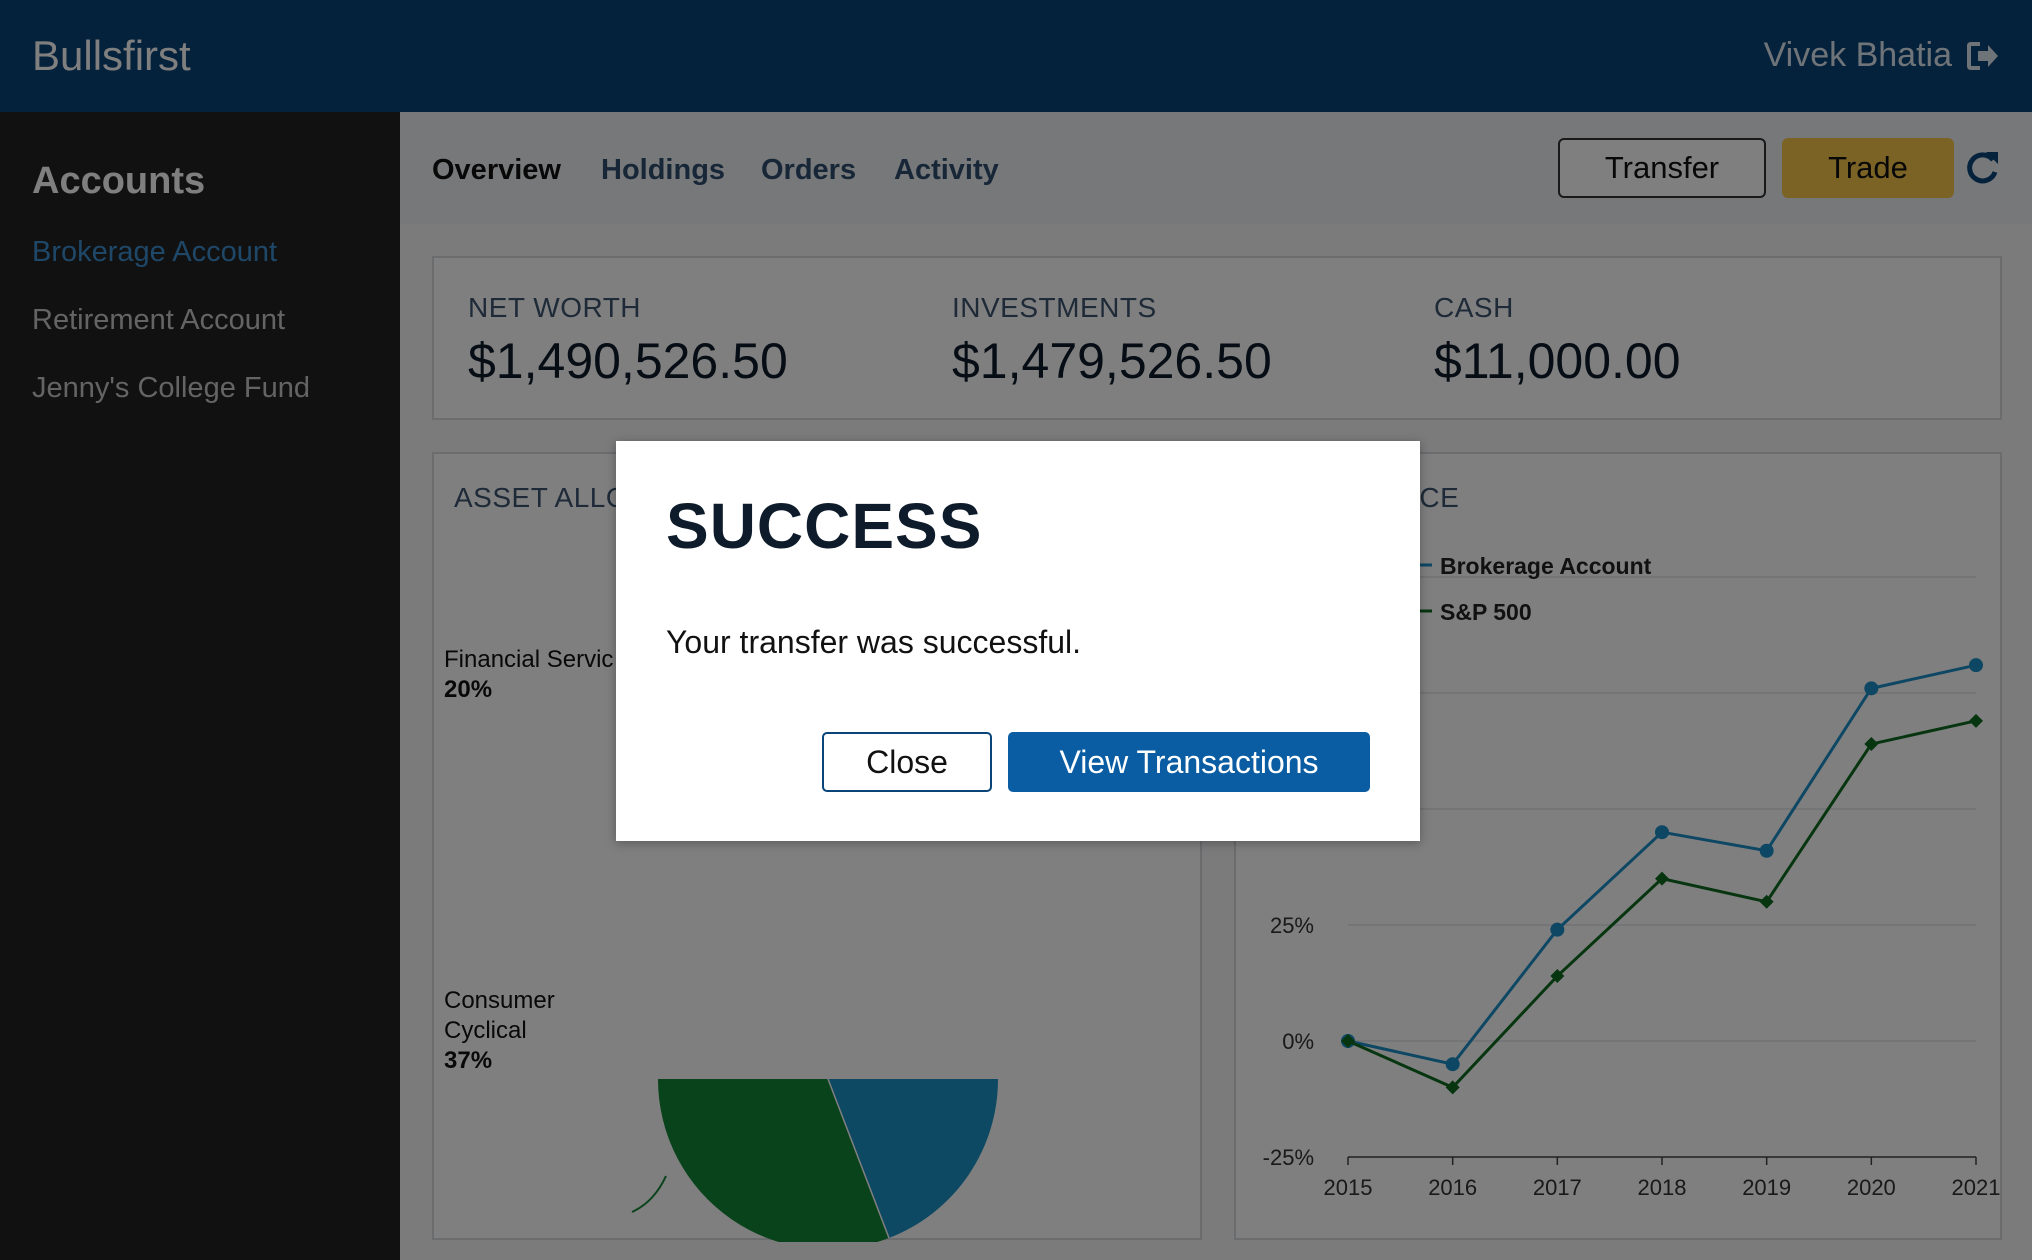 The width and height of the screenshot is (2032, 1260). What do you see at coordinates (1189, 762) in the screenshot?
I see `view-transactions-button: View Transactions` at bounding box center [1189, 762].